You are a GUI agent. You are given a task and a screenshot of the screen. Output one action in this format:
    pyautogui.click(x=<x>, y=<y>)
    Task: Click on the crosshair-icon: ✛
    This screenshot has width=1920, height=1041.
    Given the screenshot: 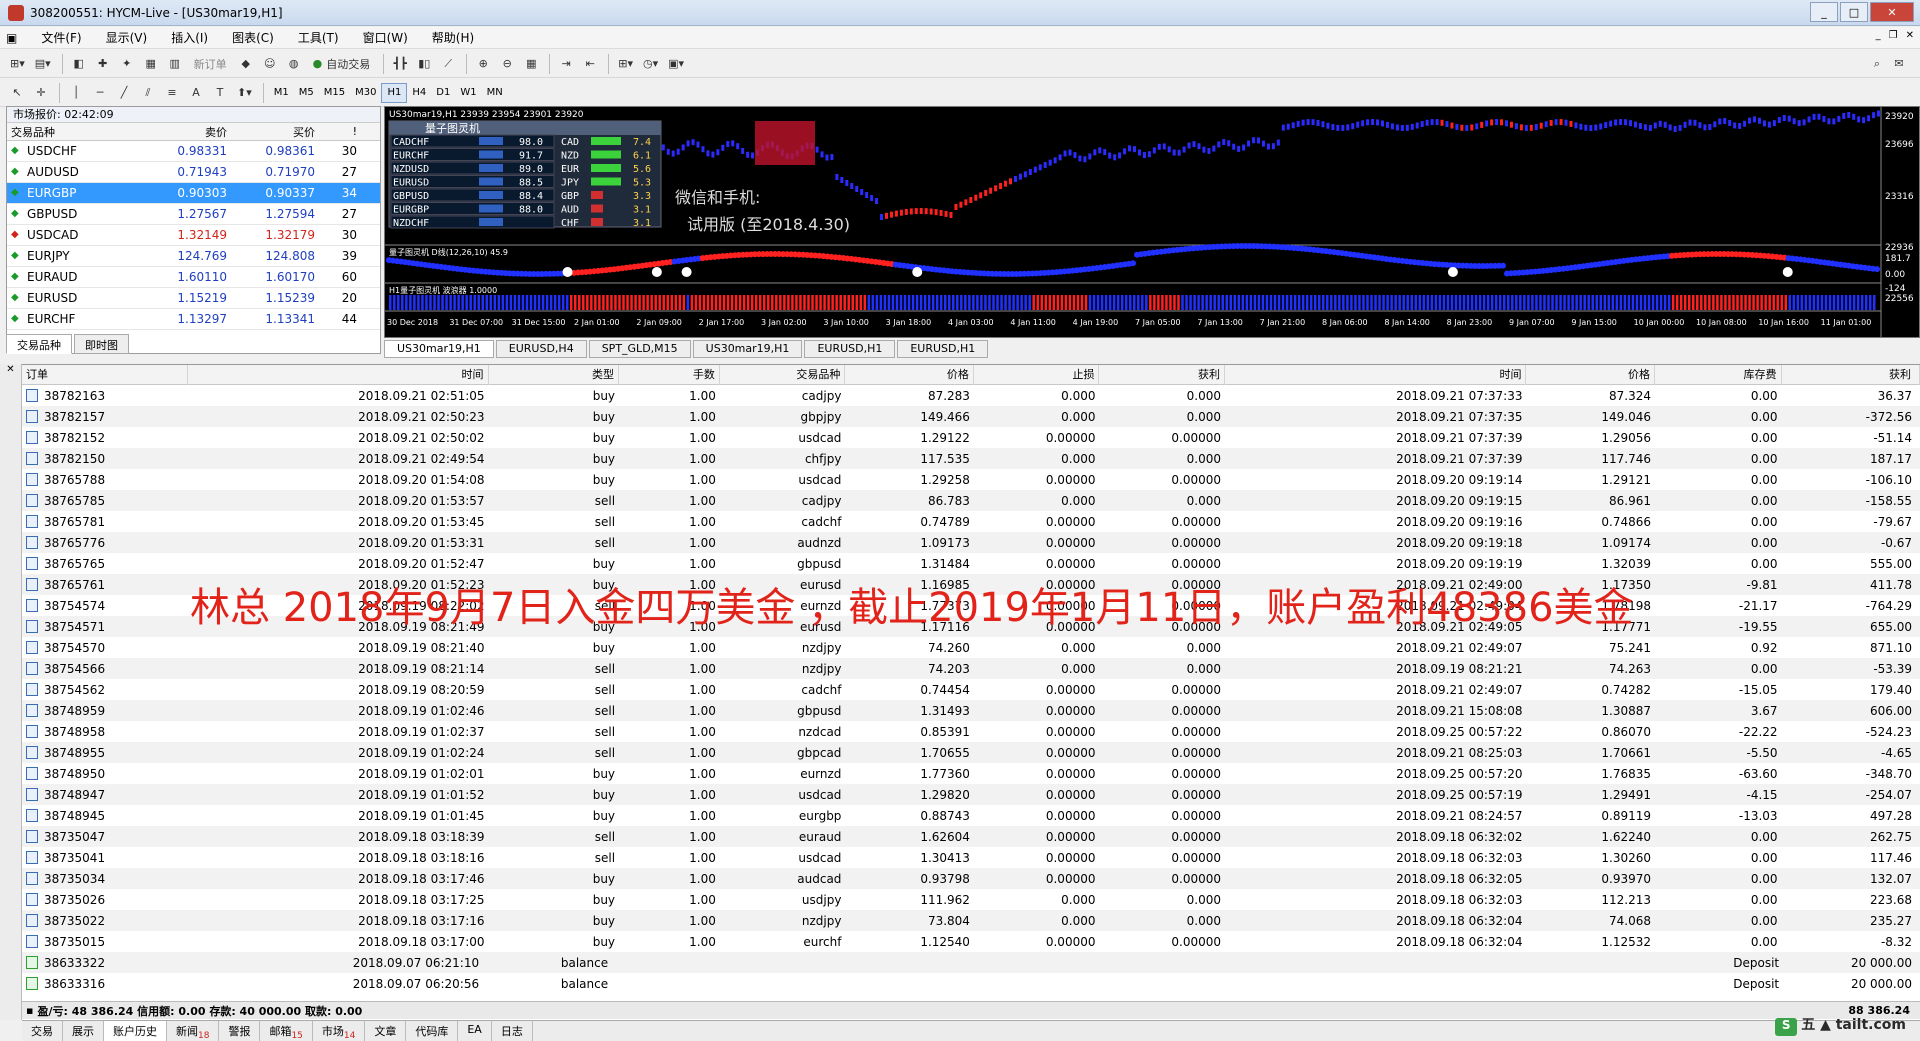 What is the action you would take?
    pyautogui.click(x=41, y=93)
    